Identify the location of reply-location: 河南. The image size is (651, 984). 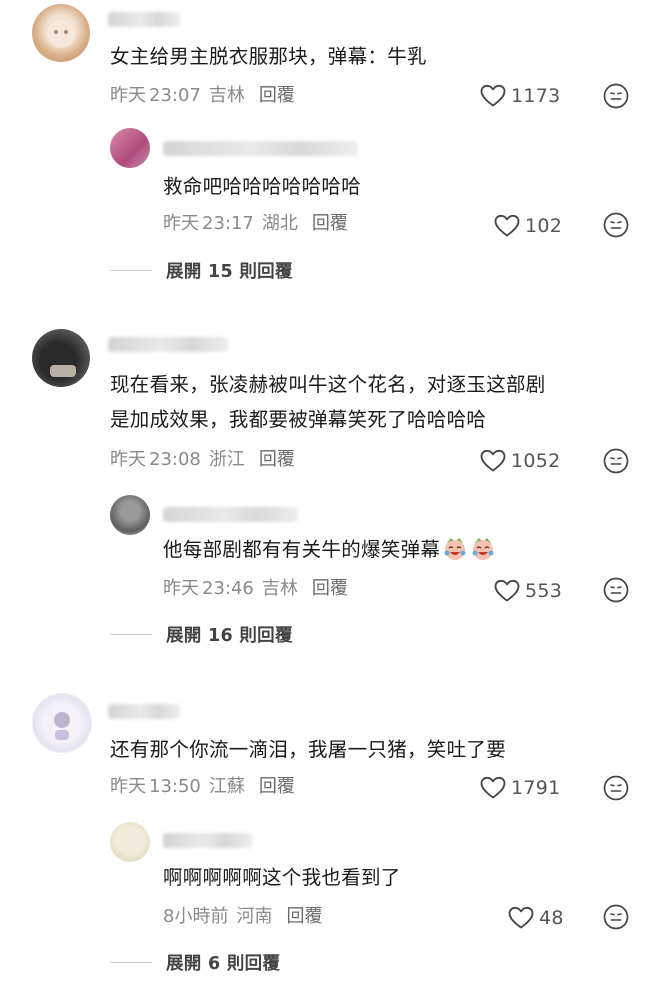
(254, 916).